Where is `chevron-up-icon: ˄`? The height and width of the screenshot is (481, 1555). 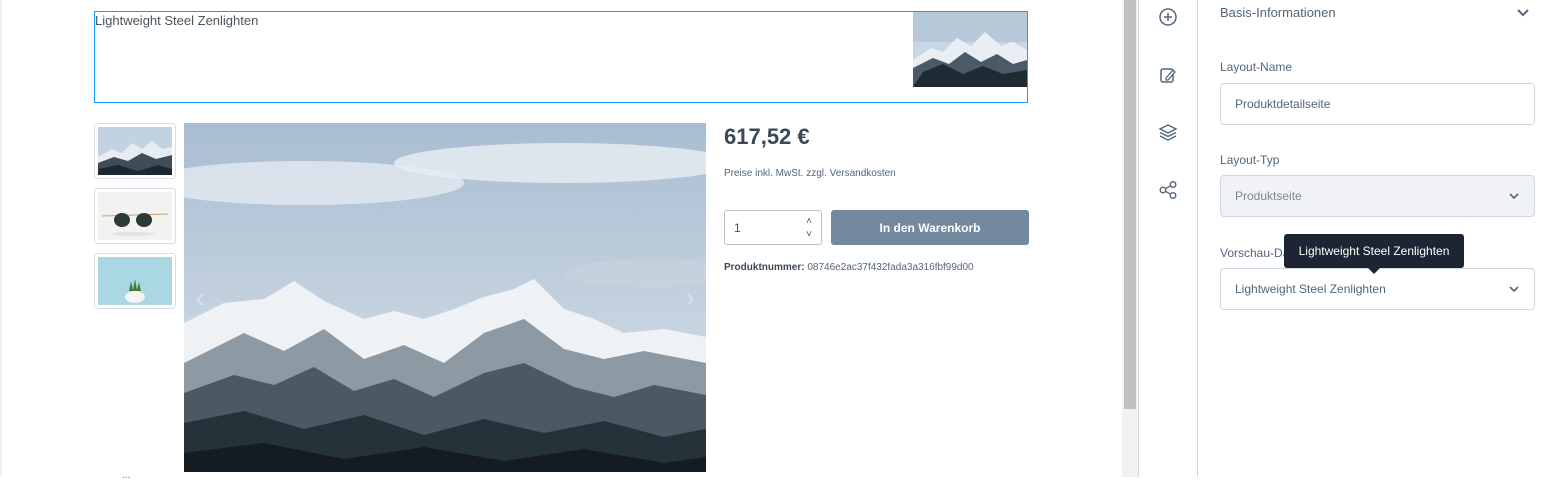 chevron-up-icon: ˄ is located at coordinates (809, 222).